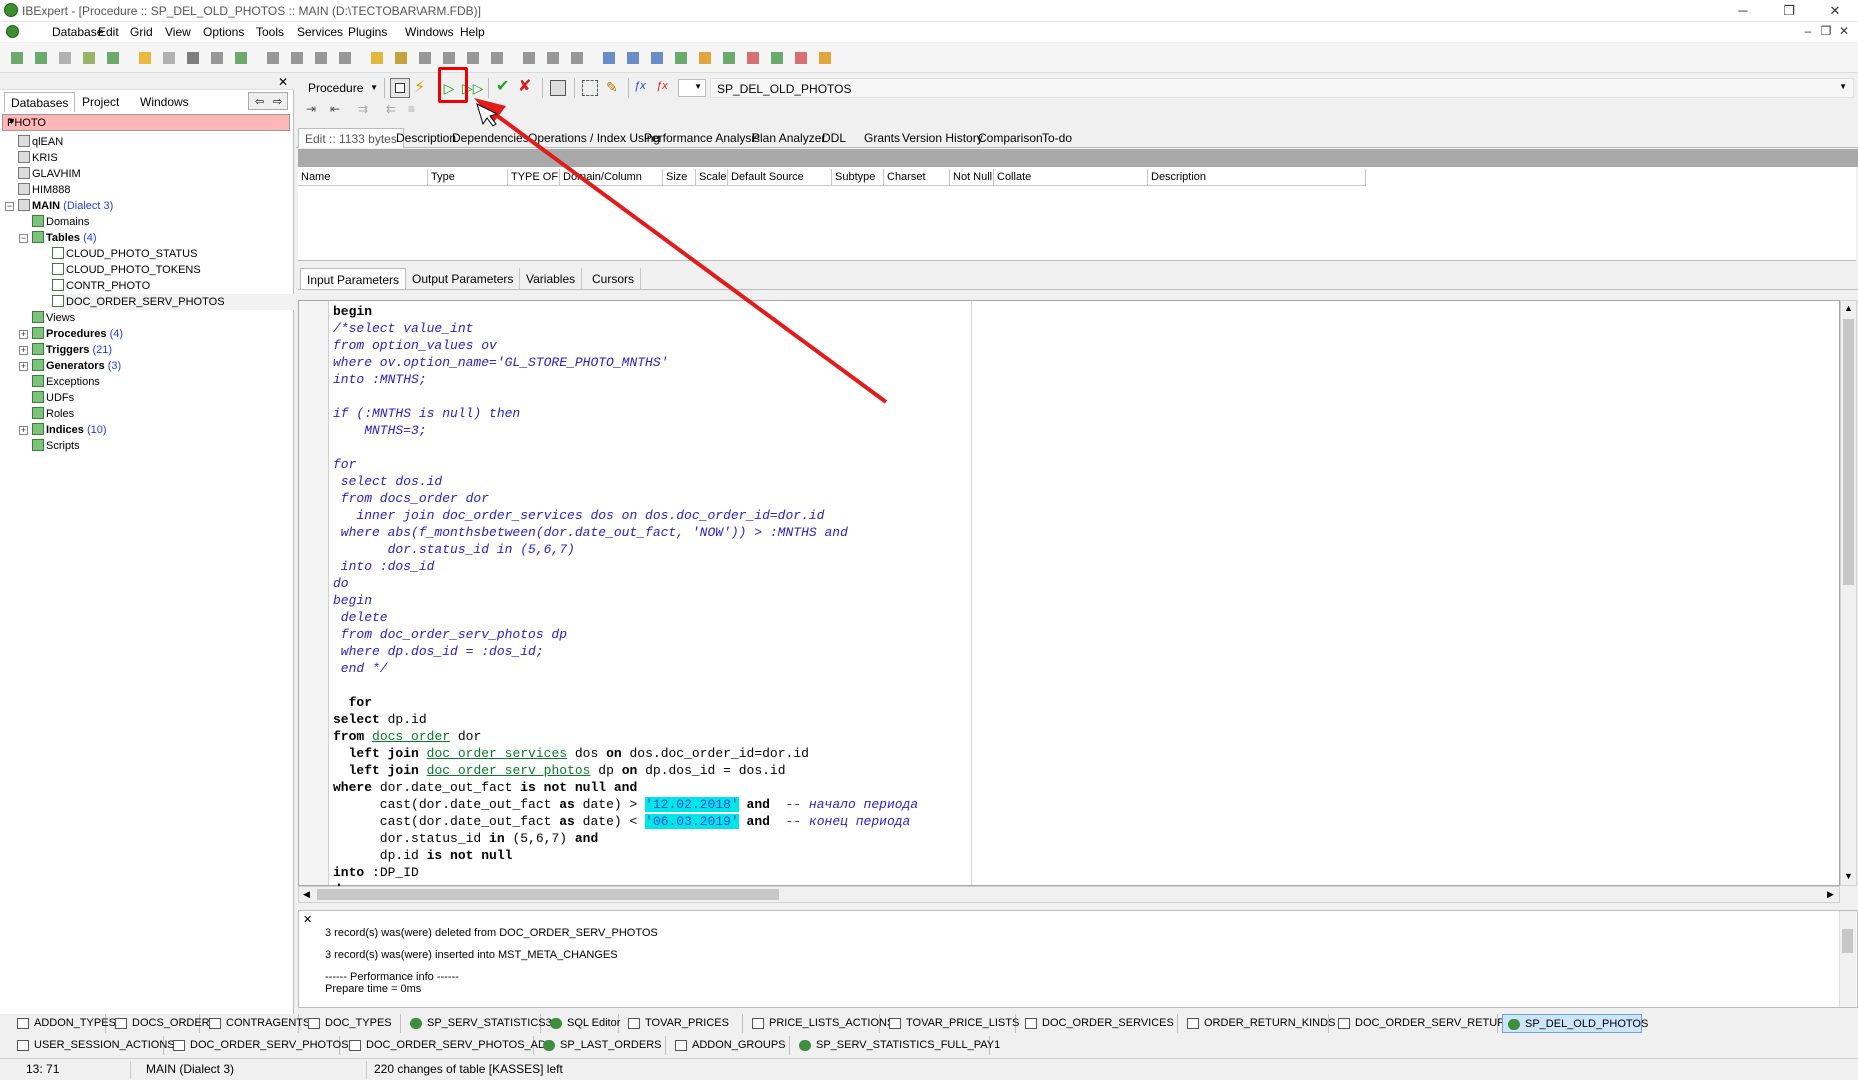  What do you see at coordinates (681, 251) in the screenshot?
I see `annotation-arrow` at bounding box center [681, 251].